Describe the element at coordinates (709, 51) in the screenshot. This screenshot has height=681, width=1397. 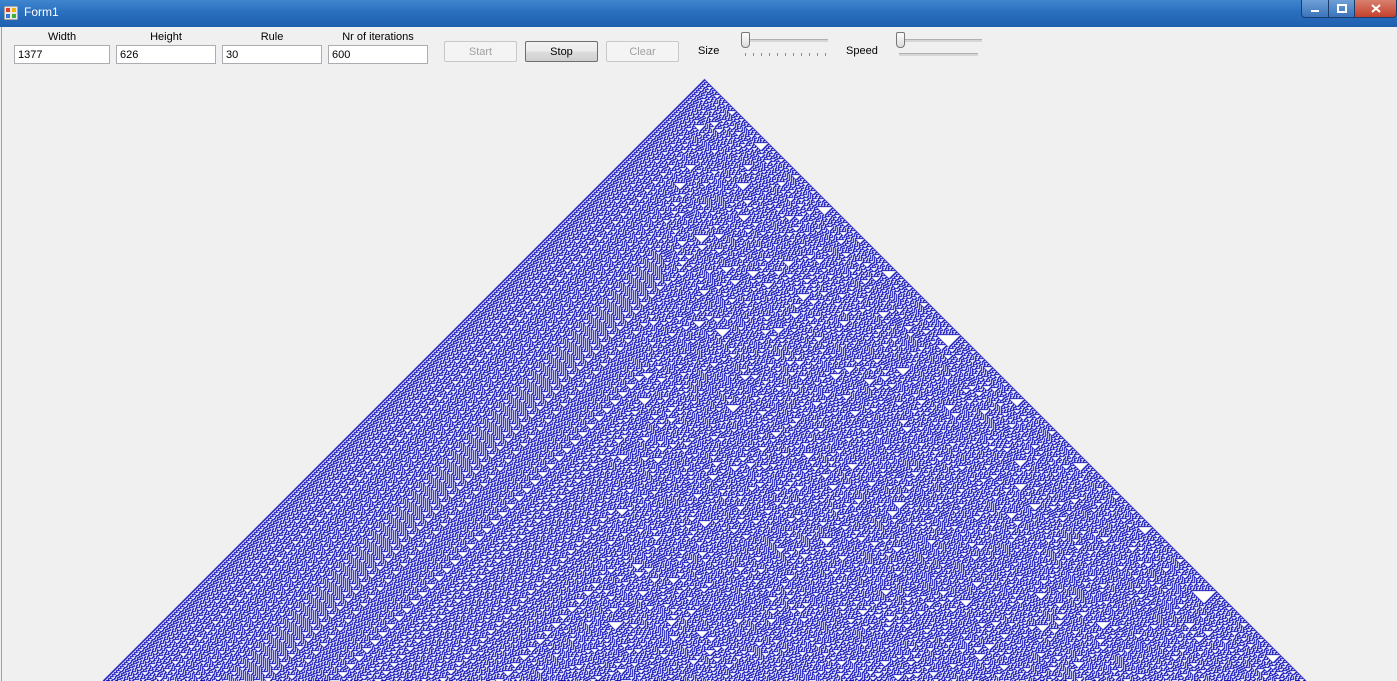
I see `size-label: Size` at that location.